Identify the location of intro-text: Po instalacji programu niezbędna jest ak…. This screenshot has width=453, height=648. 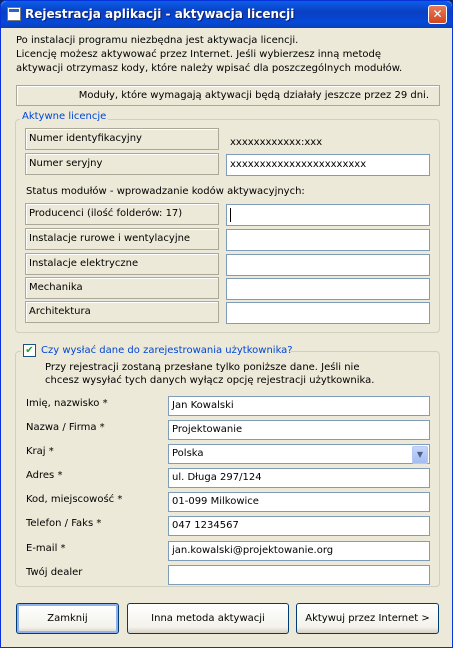
(226, 55).